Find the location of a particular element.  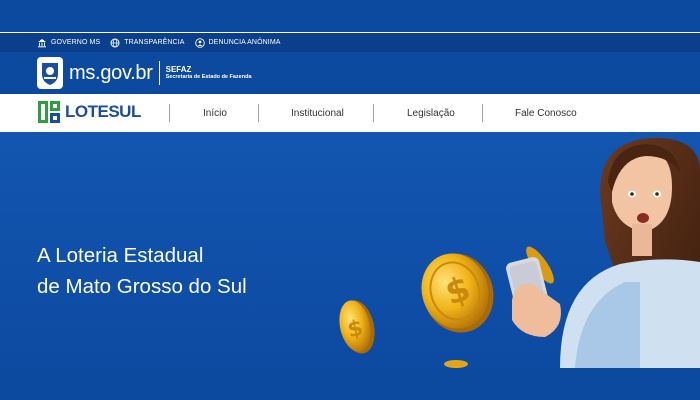

logo-text: LOTESUL is located at coordinates (103, 111).